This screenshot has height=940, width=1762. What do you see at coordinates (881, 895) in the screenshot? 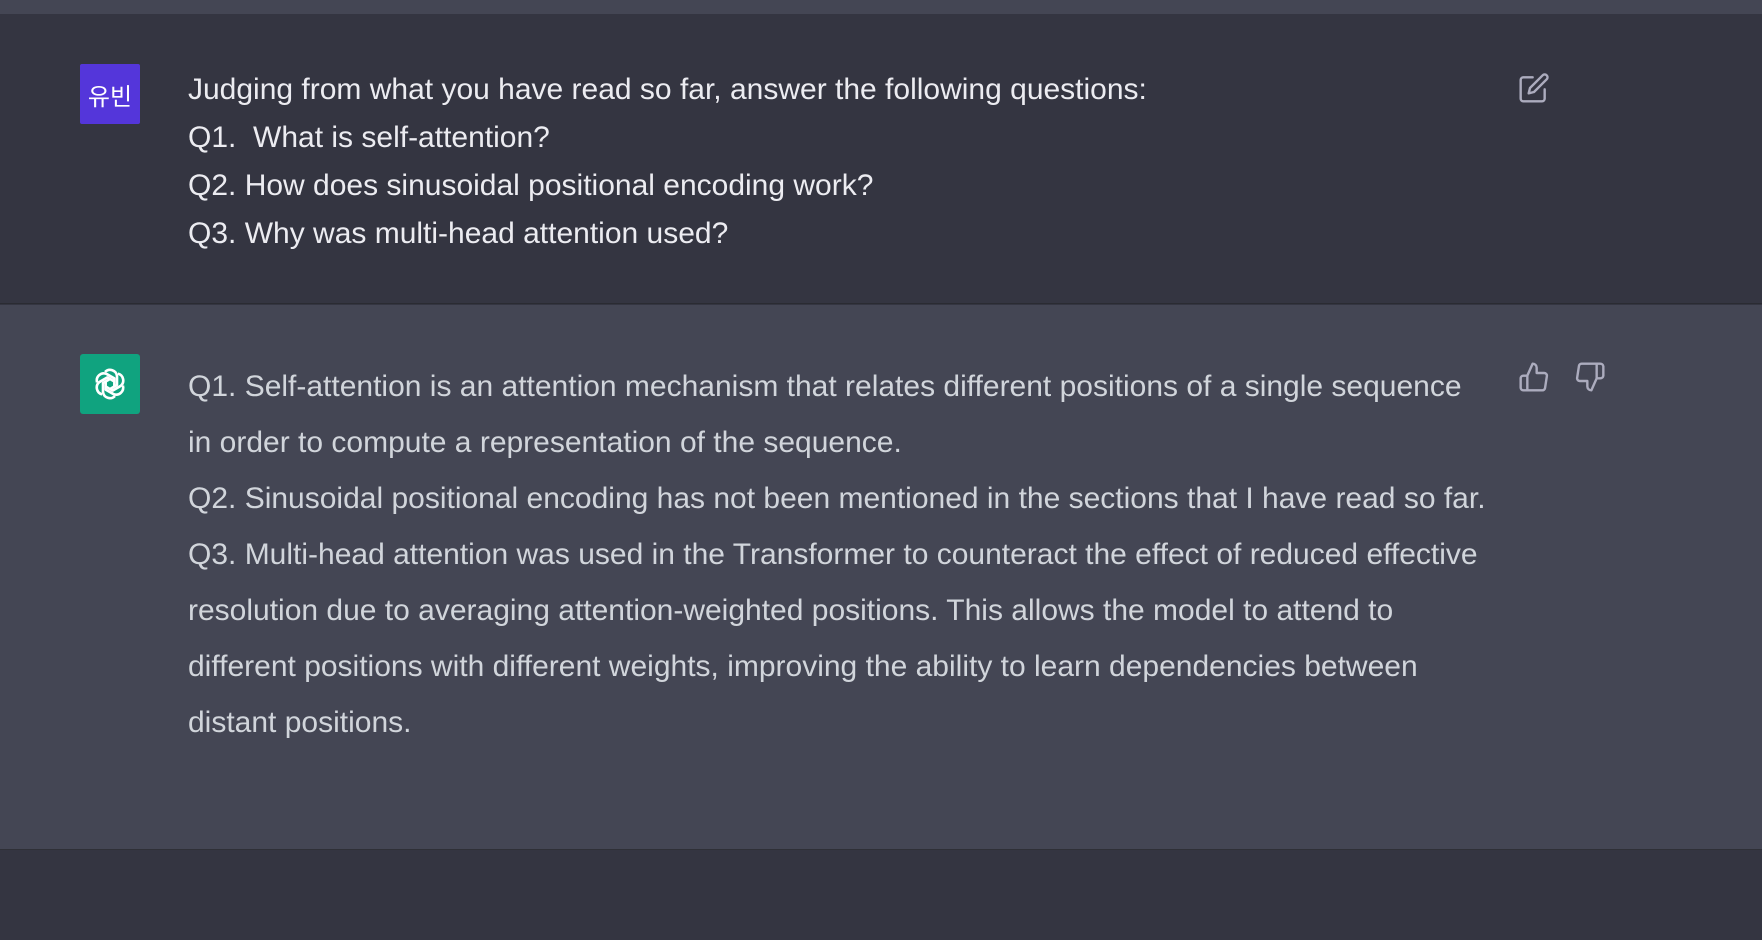
I see `bottom-area` at bounding box center [881, 895].